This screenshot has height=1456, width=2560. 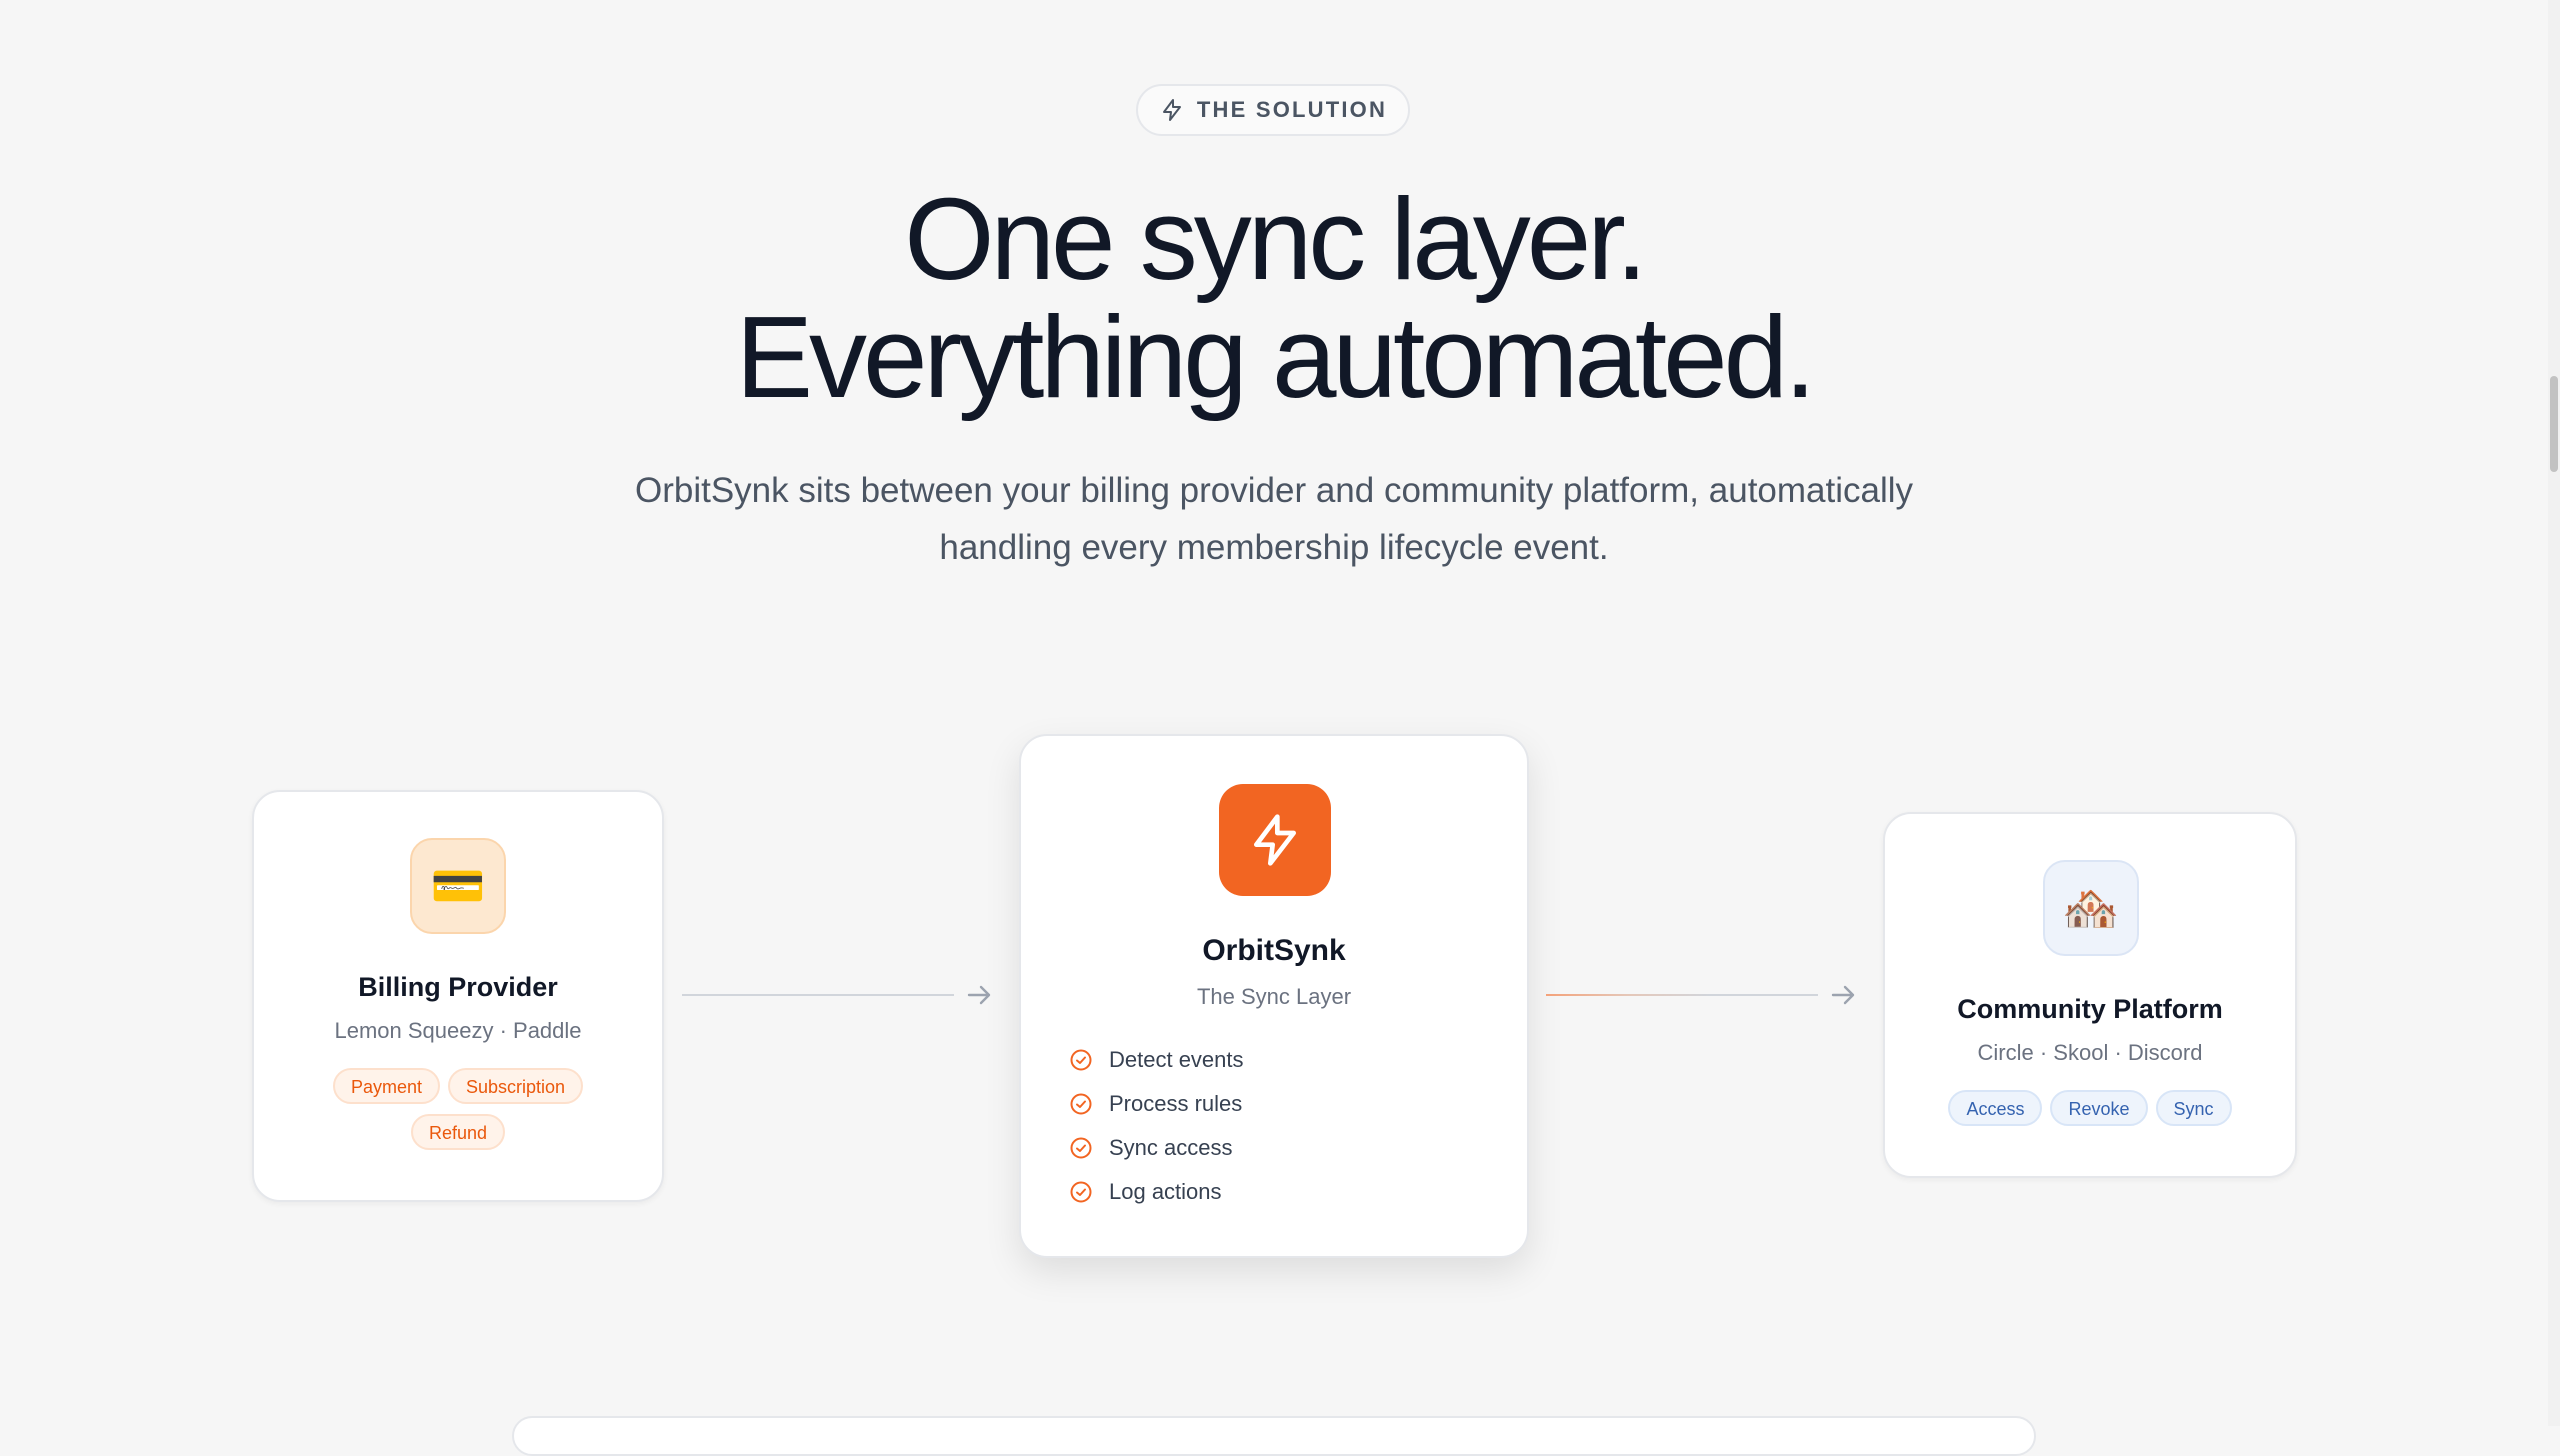 I want to click on title-line-1: One sync layer., so click(x=1275, y=239).